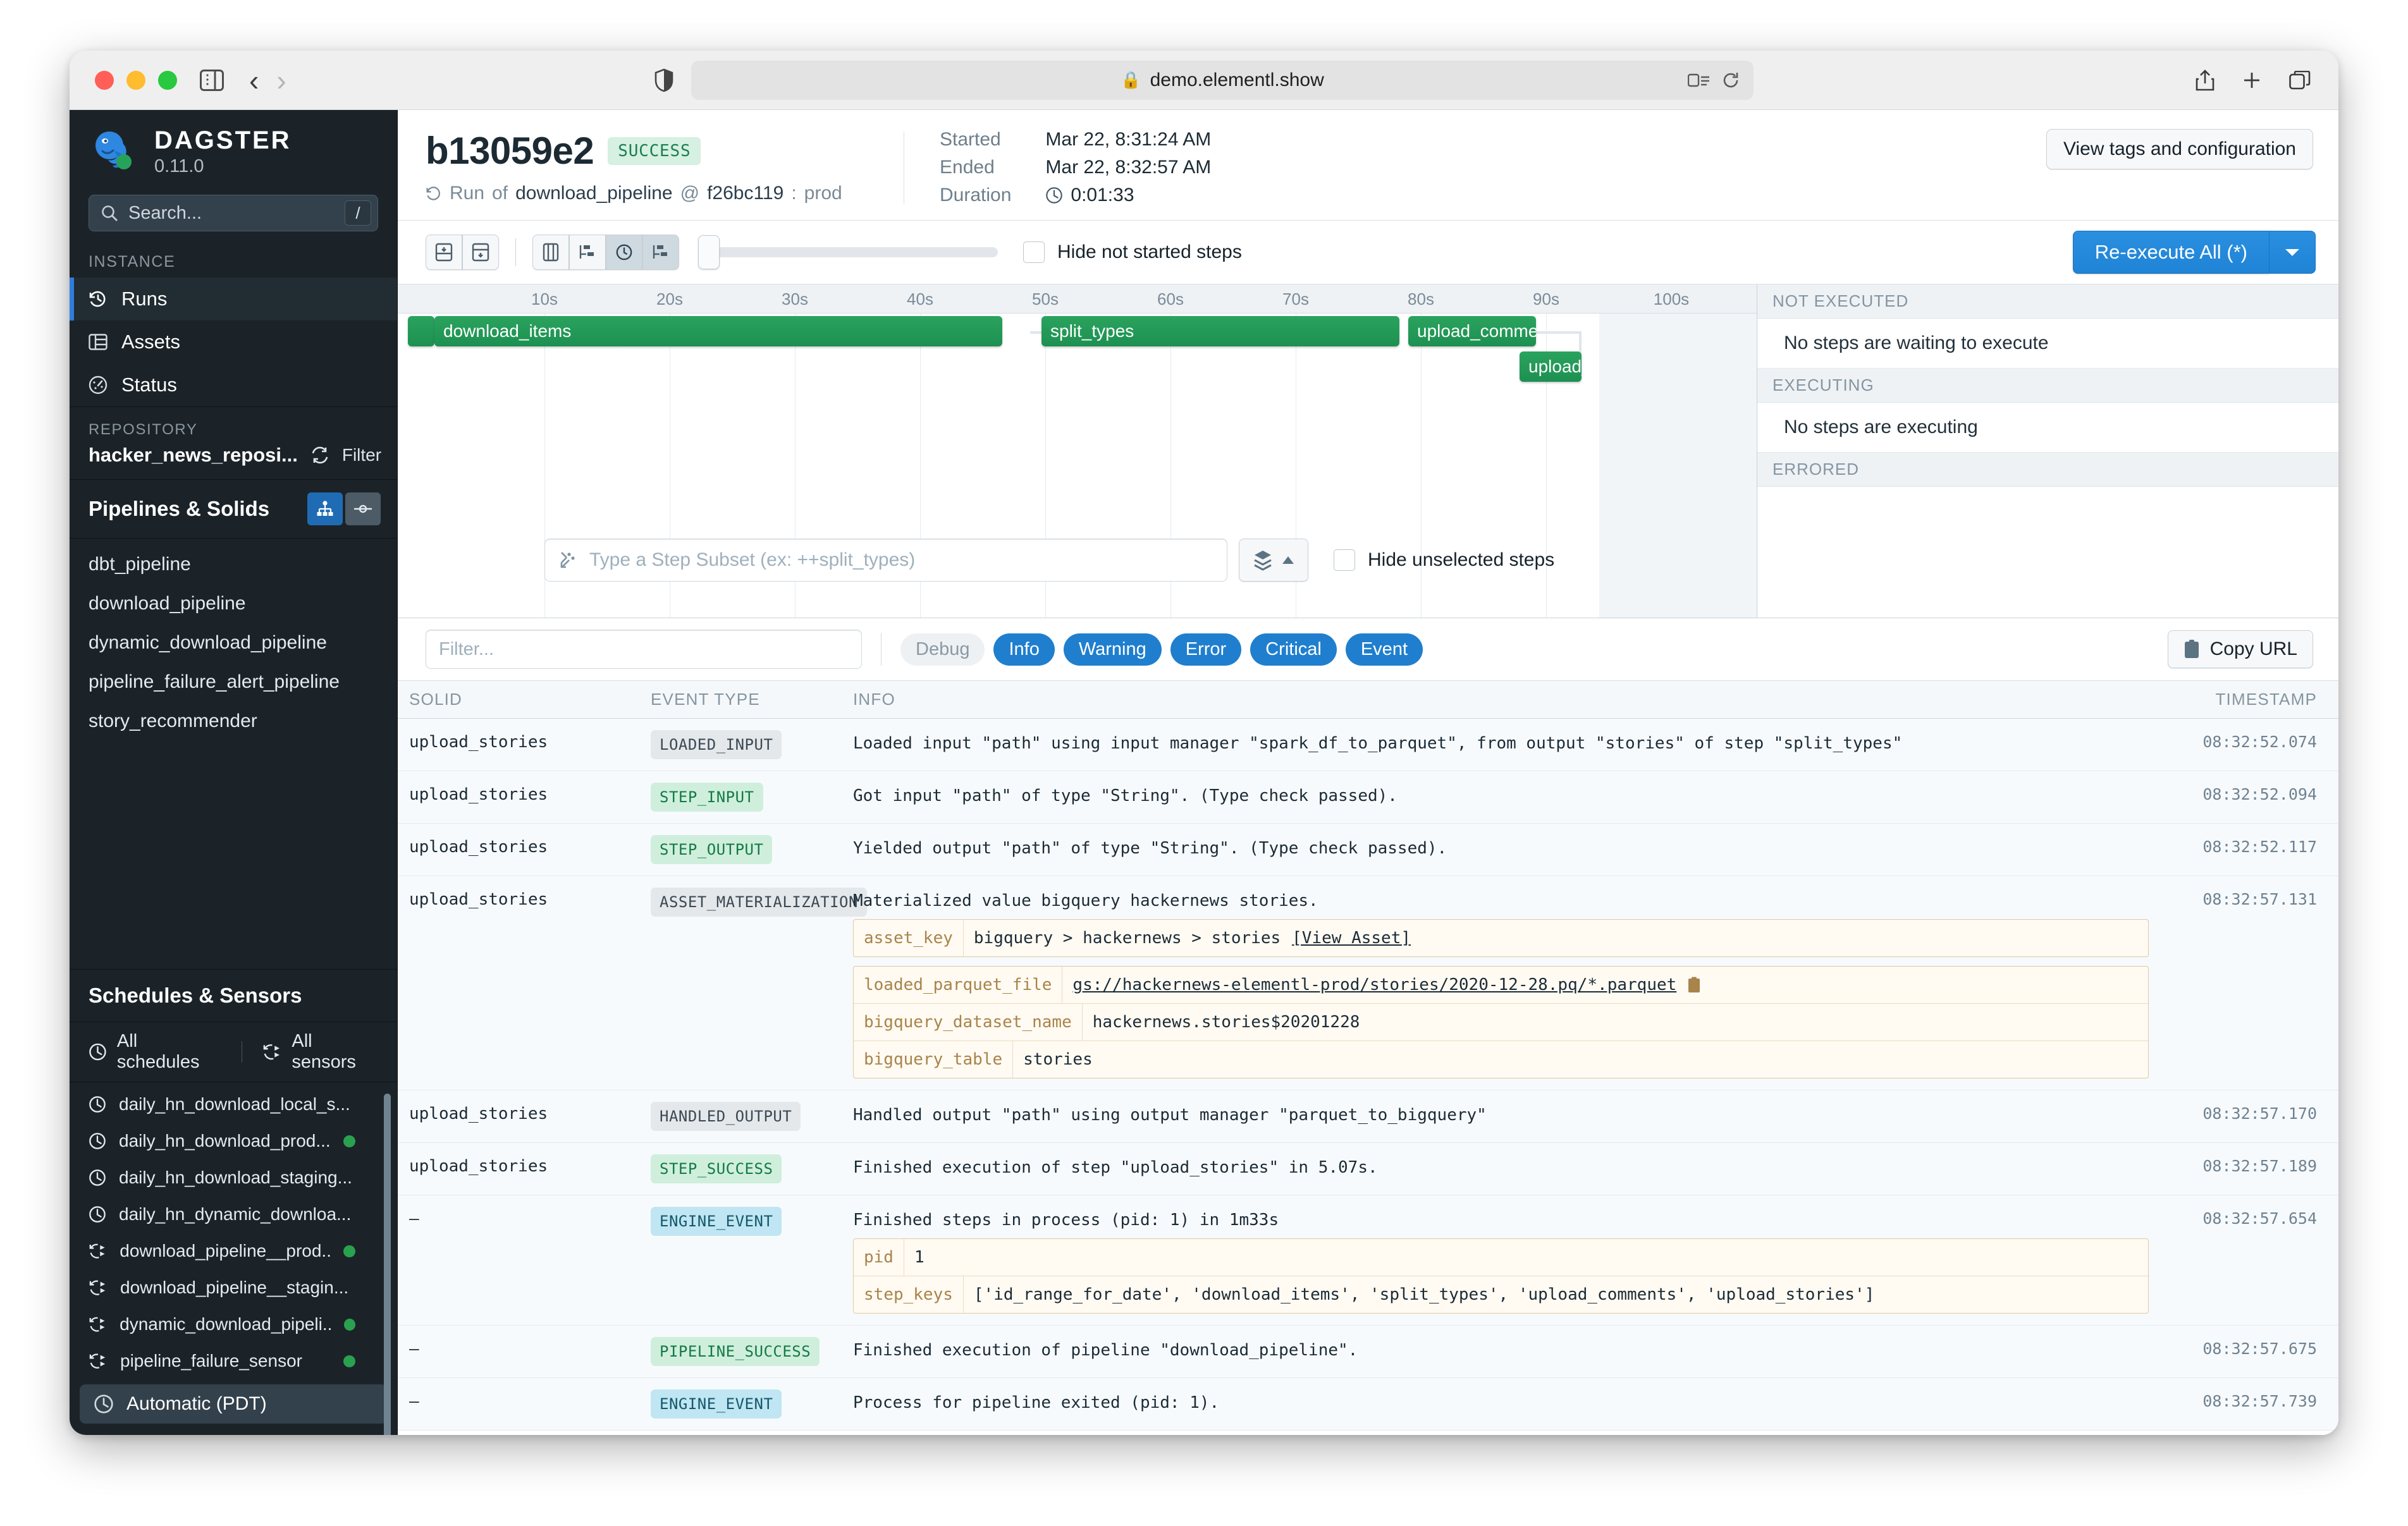 The width and height of the screenshot is (2408, 1526). What do you see at coordinates (2253, 80) in the screenshot?
I see `chrome-right-icons` at bounding box center [2253, 80].